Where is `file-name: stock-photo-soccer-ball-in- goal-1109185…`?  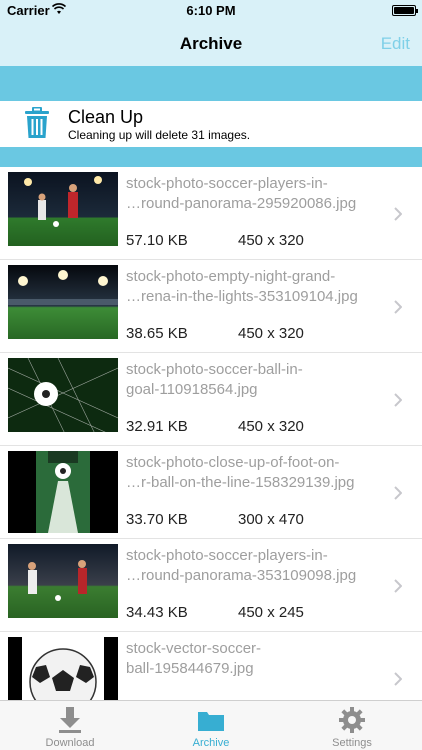
file-name: stock-photo-soccer-ball-in- goal-1109185… is located at coordinates (214, 379).